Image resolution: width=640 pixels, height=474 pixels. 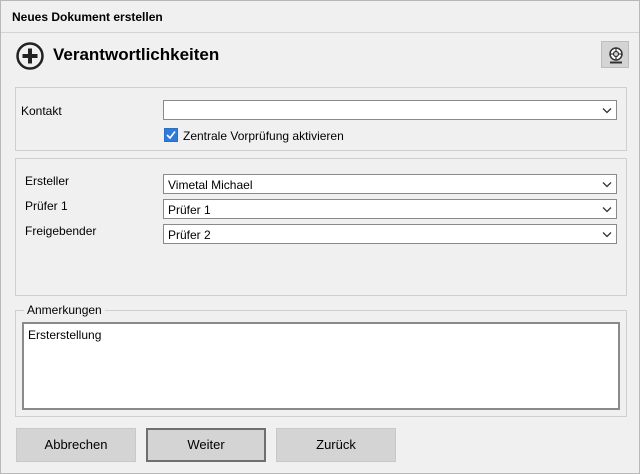 I want to click on lifebuoy-icon, so click(x=616, y=55).